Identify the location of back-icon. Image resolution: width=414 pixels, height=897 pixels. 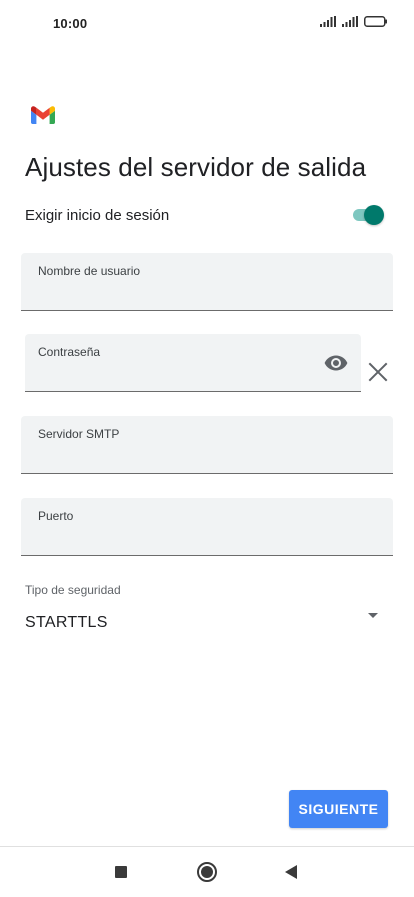
(291, 872).